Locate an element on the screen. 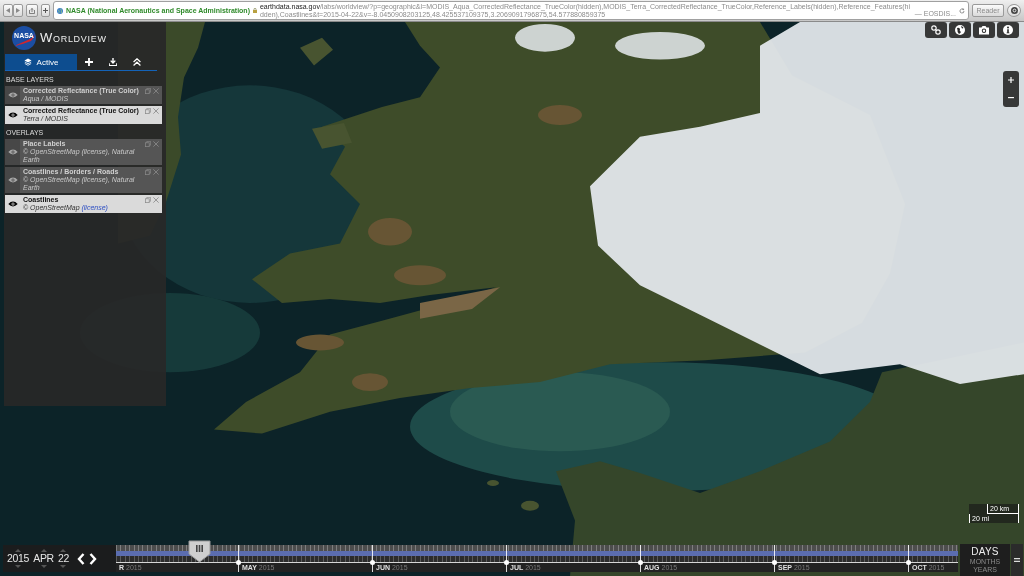 The width and height of the screenshot is (1024, 576). date-year: 2015 is located at coordinates (18, 558).